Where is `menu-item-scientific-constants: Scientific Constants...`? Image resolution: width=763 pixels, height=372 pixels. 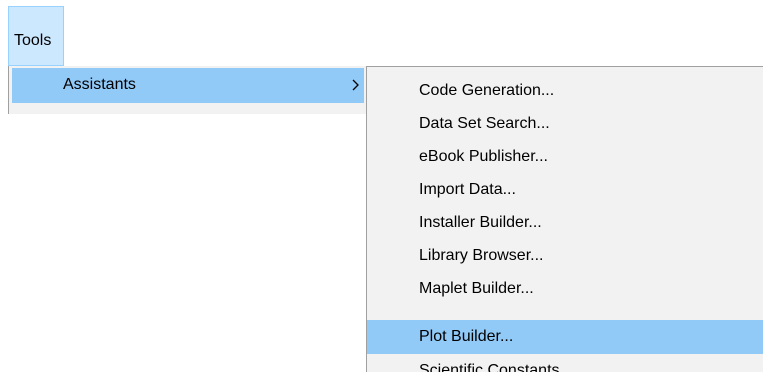 menu-item-scientific-constants: Scientific Constants... is located at coordinates (565, 363).